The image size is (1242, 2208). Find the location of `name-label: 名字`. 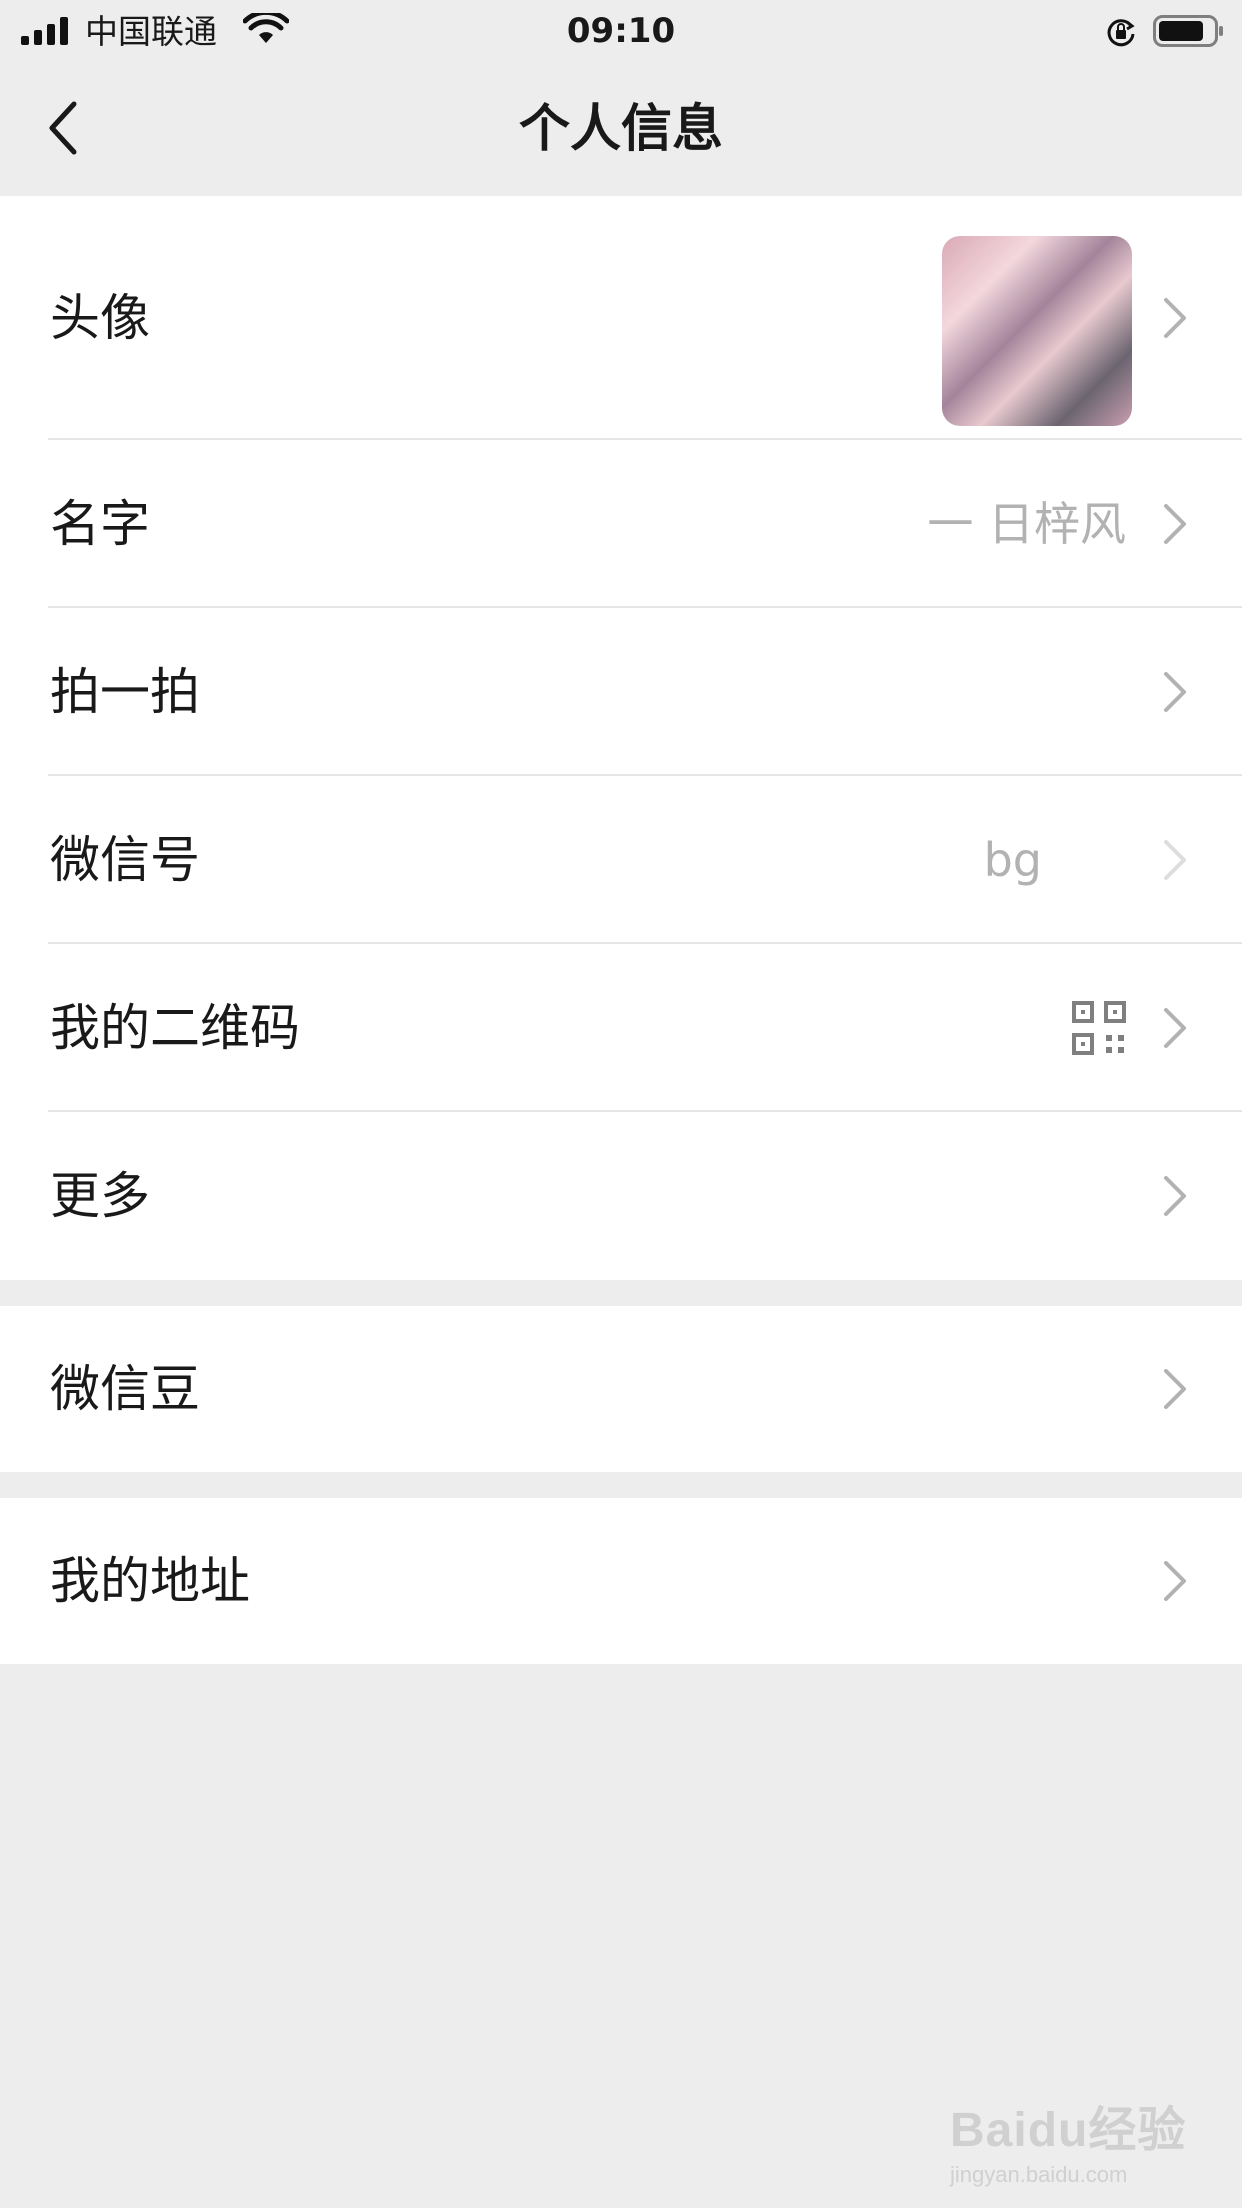

name-label: 名字 is located at coordinates (100, 524).